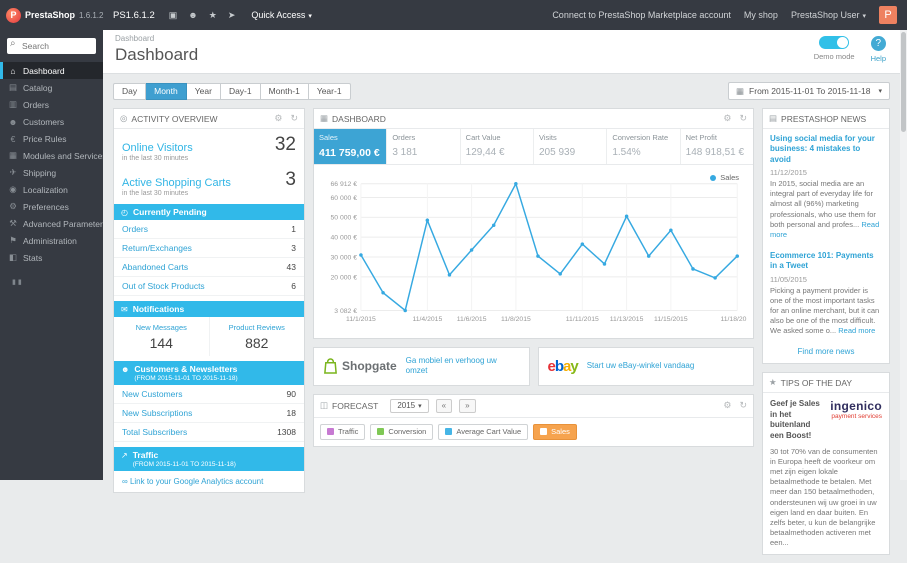 This screenshot has height=563, width=907. Describe the element at coordinates (330, 91) in the screenshot. I see `filter-year-1-button: Year-1` at that location.